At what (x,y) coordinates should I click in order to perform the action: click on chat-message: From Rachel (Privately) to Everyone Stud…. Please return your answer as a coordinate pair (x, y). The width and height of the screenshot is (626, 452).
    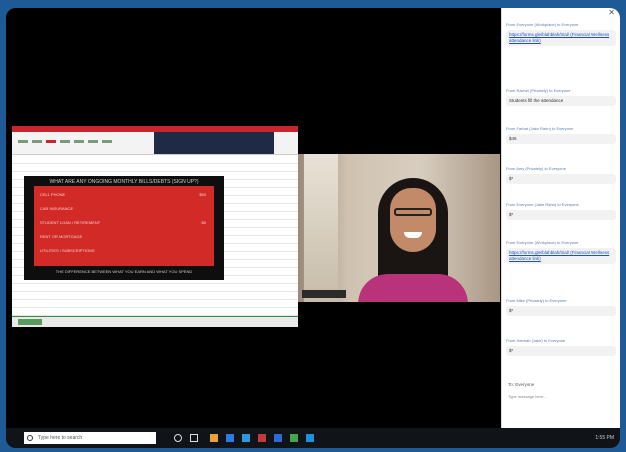
    Looking at the image, I should click on (561, 97).